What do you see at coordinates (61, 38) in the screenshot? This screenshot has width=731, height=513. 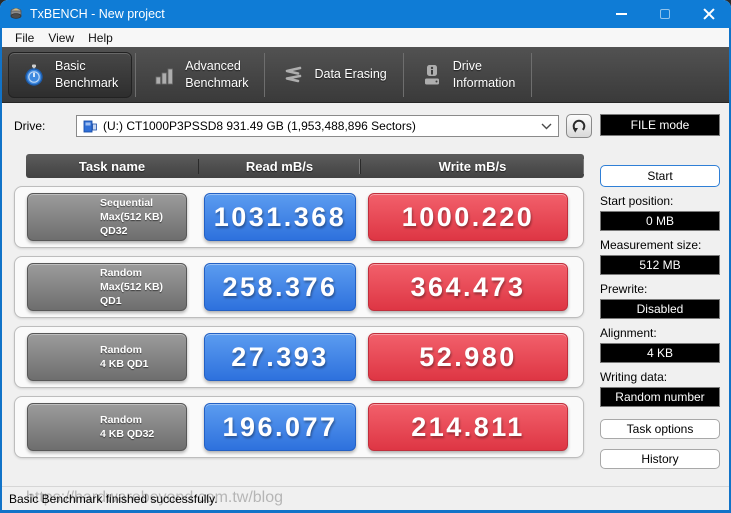 I see `menu-view: View` at bounding box center [61, 38].